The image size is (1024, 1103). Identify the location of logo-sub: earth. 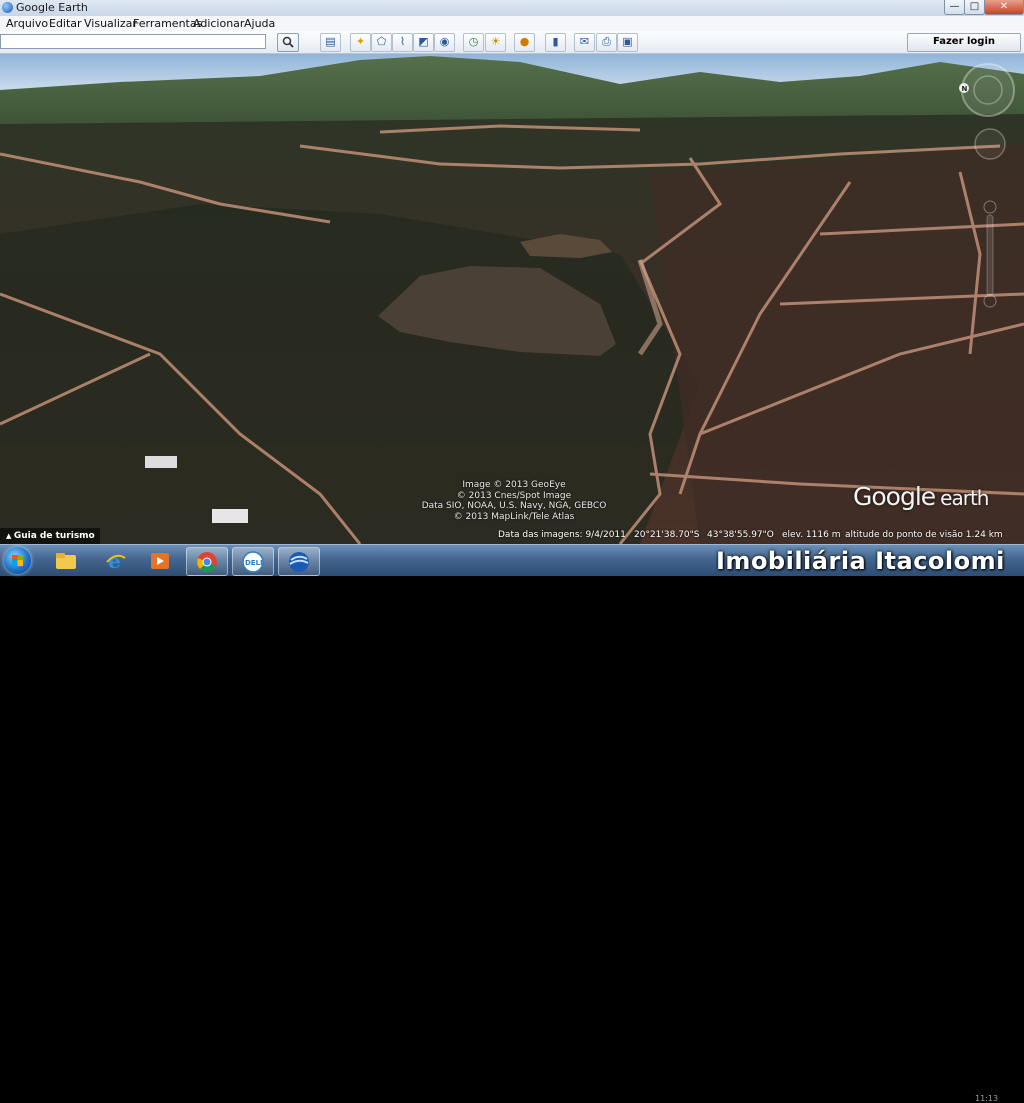
(964, 498).